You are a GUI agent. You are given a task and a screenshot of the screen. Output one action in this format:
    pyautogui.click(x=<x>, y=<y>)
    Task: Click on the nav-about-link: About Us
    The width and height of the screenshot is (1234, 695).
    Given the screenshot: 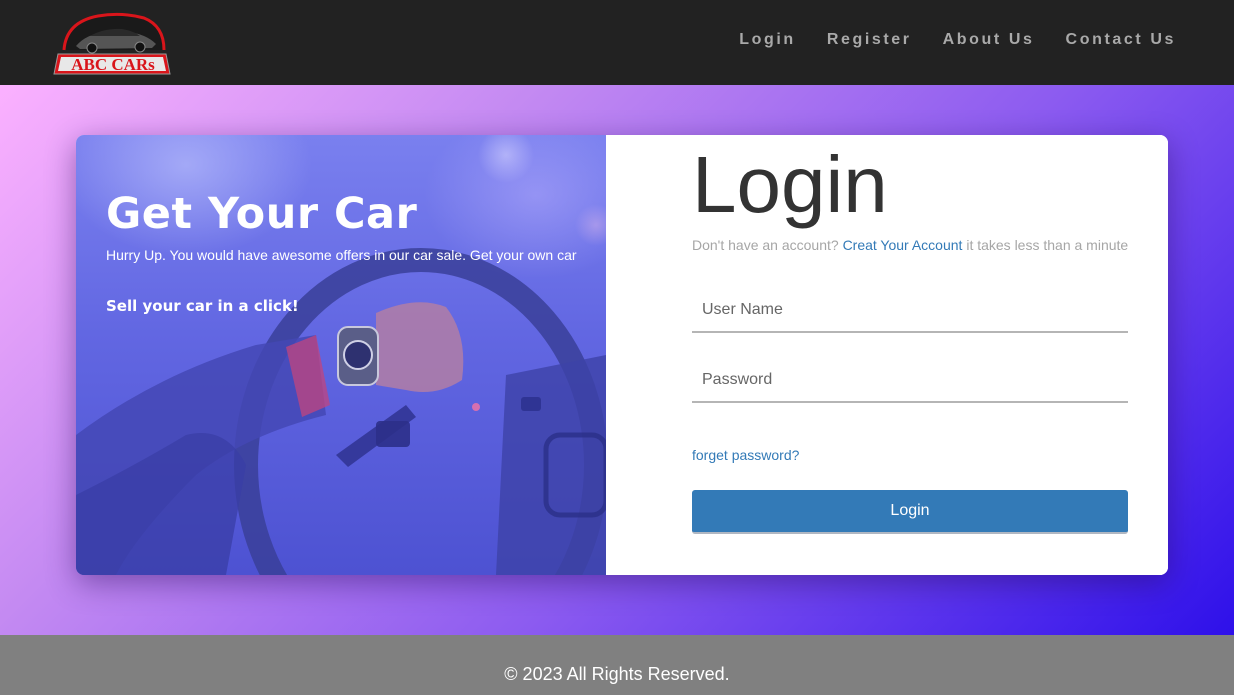 What is the action you would take?
    pyautogui.click(x=989, y=40)
    